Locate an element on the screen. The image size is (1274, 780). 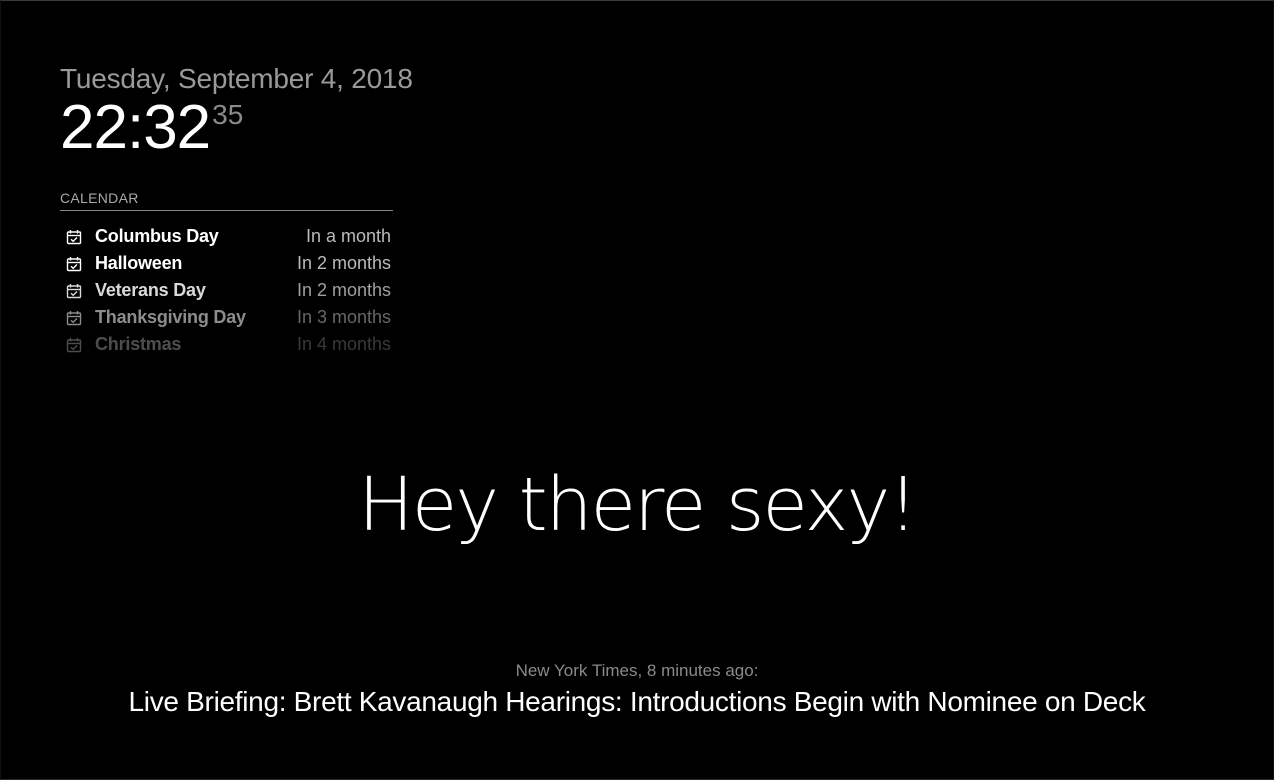
calendar-event-time: In 4 months is located at coordinates (343, 344).